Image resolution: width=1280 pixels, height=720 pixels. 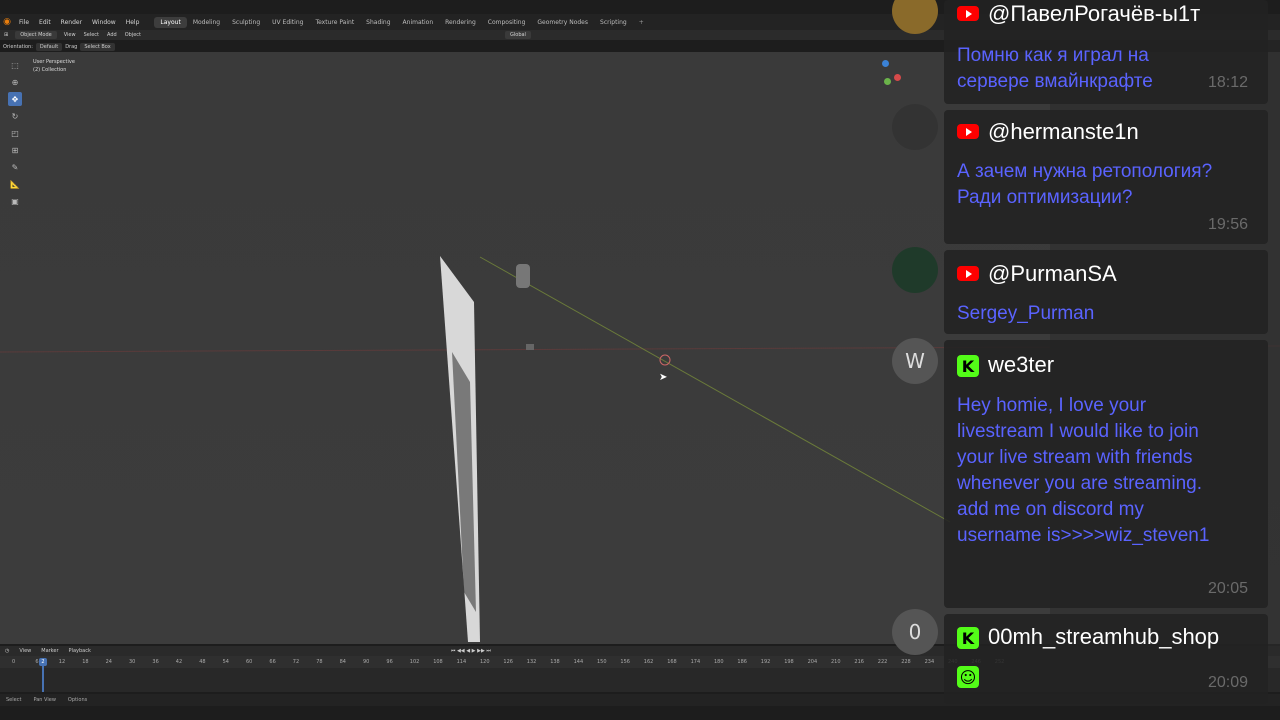 I want to click on chat-time: 20:05, so click(x=1228, y=588).